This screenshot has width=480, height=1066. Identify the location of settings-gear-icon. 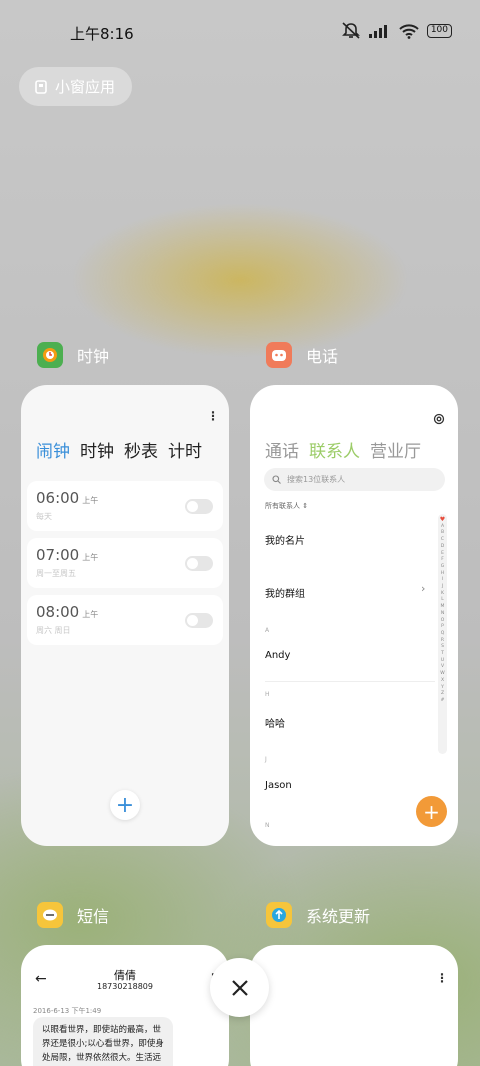
(439, 419).